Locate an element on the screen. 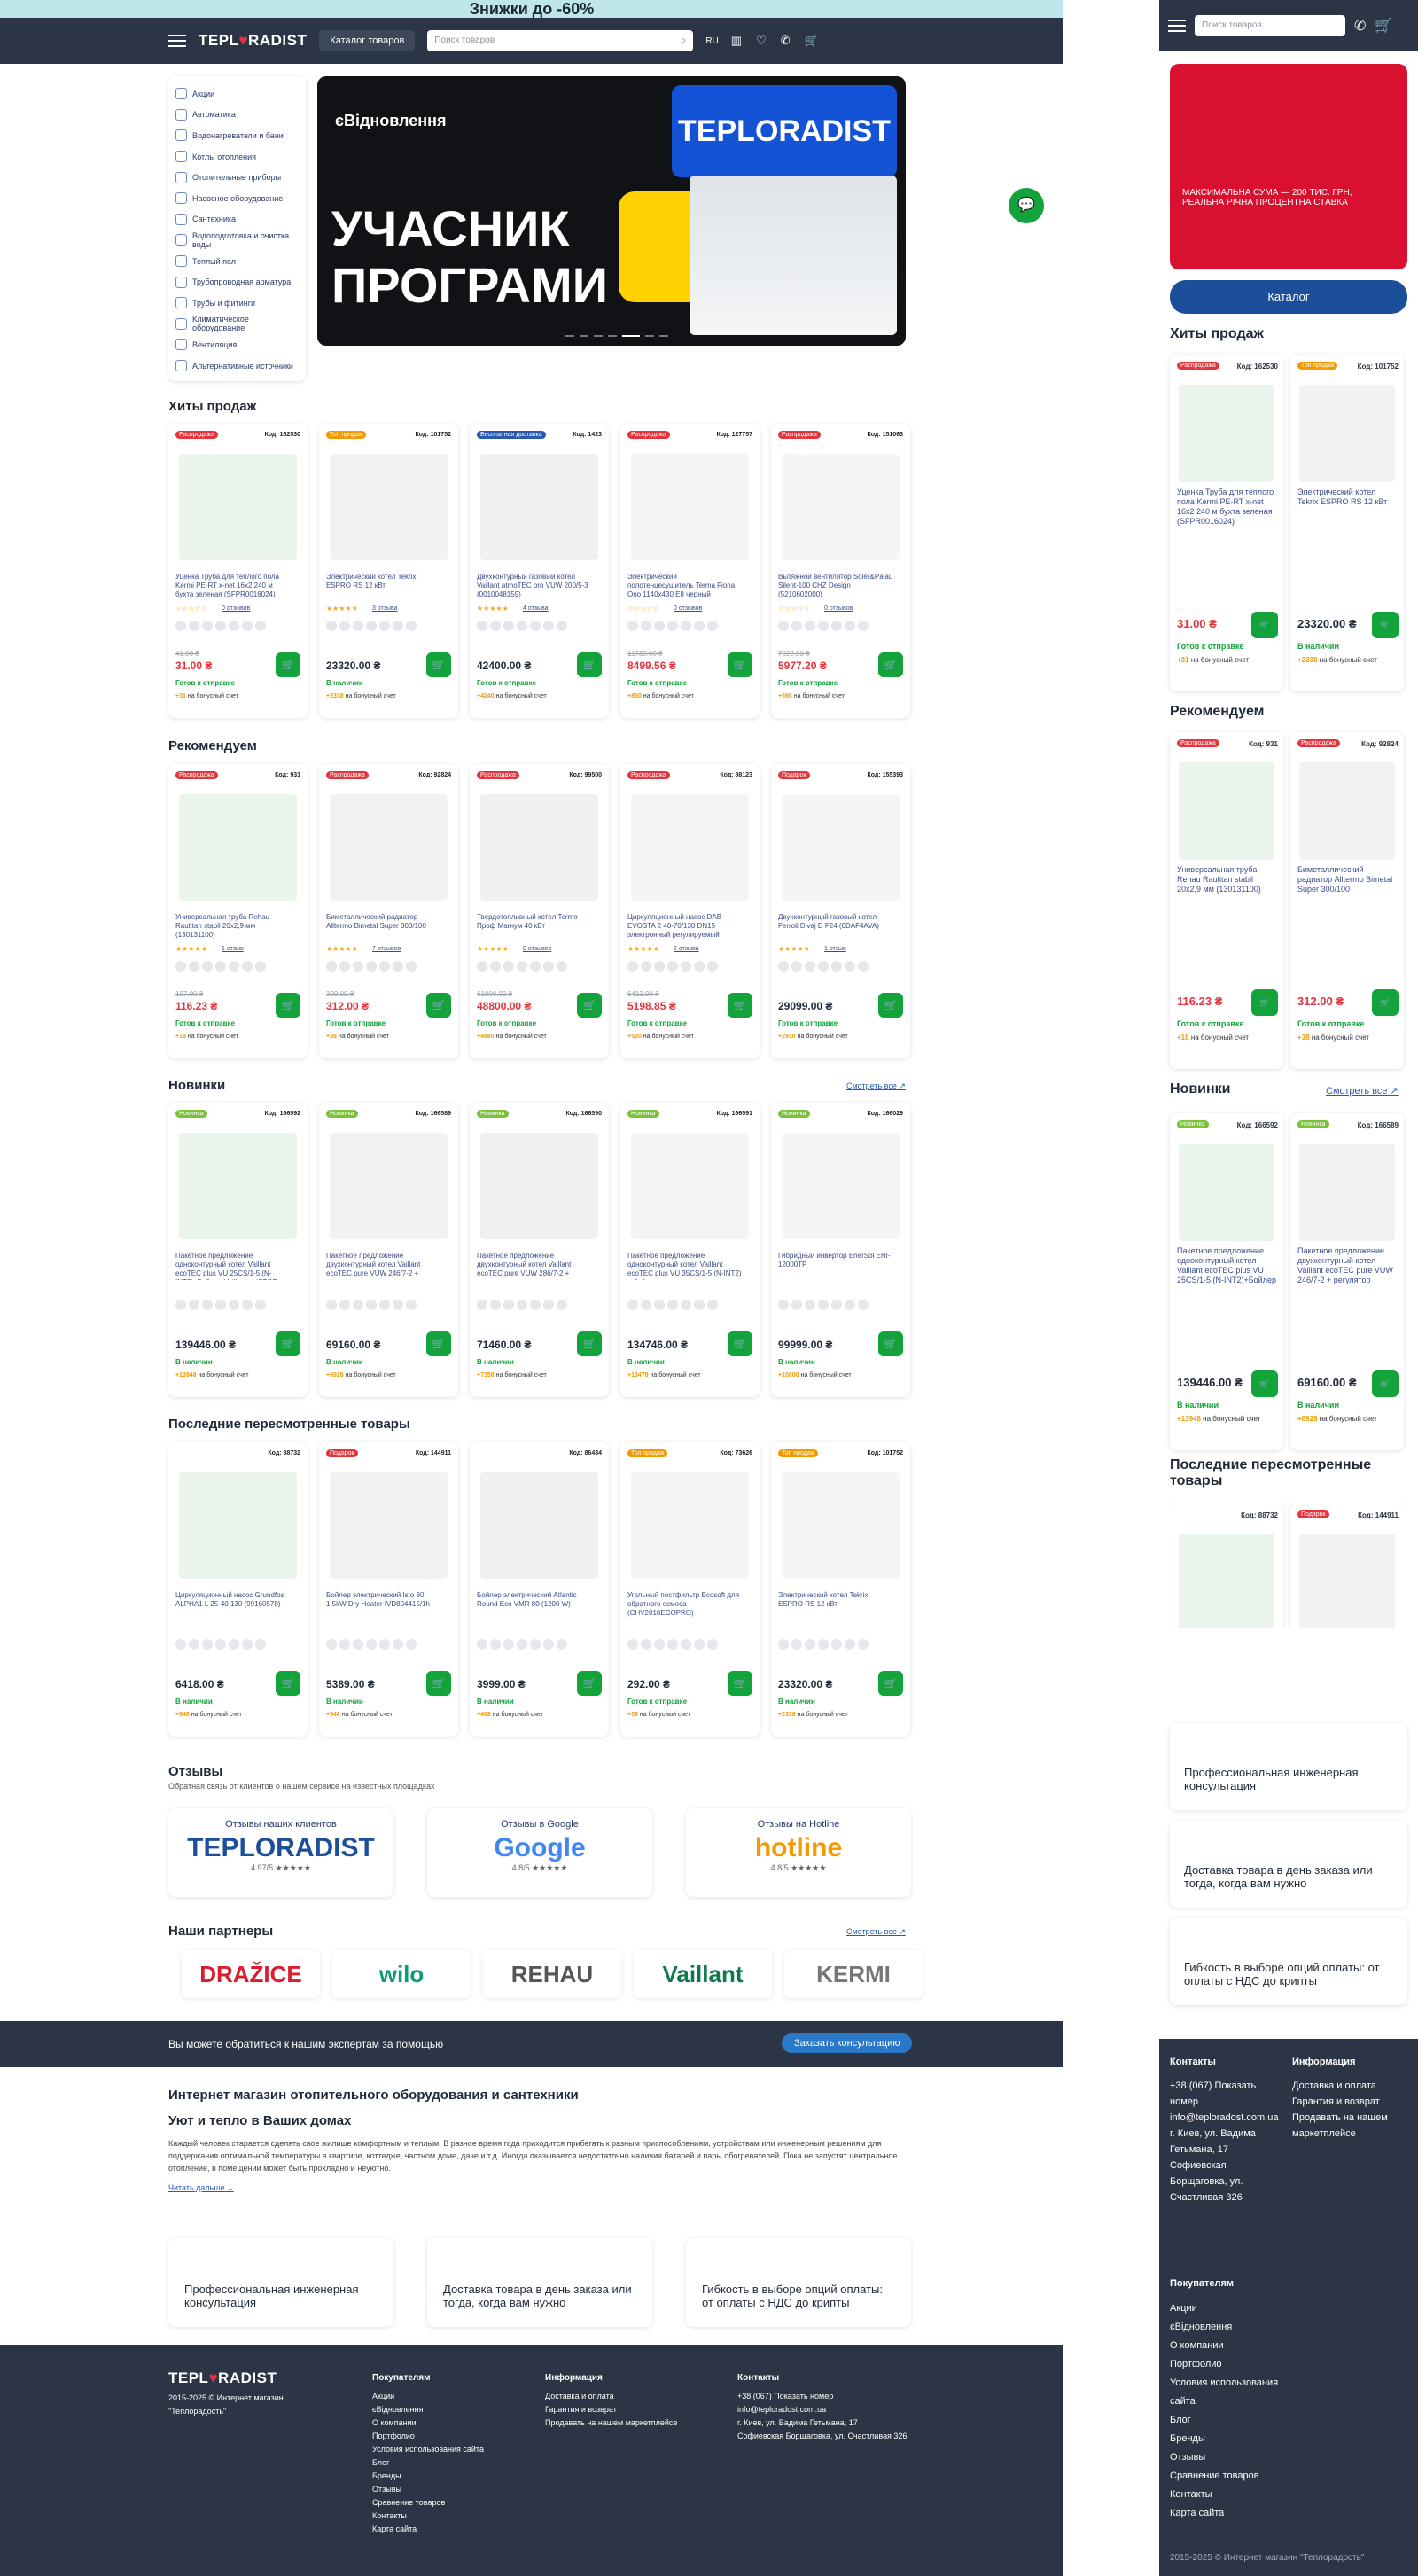  footer-link: О компании is located at coordinates (428, 2423).